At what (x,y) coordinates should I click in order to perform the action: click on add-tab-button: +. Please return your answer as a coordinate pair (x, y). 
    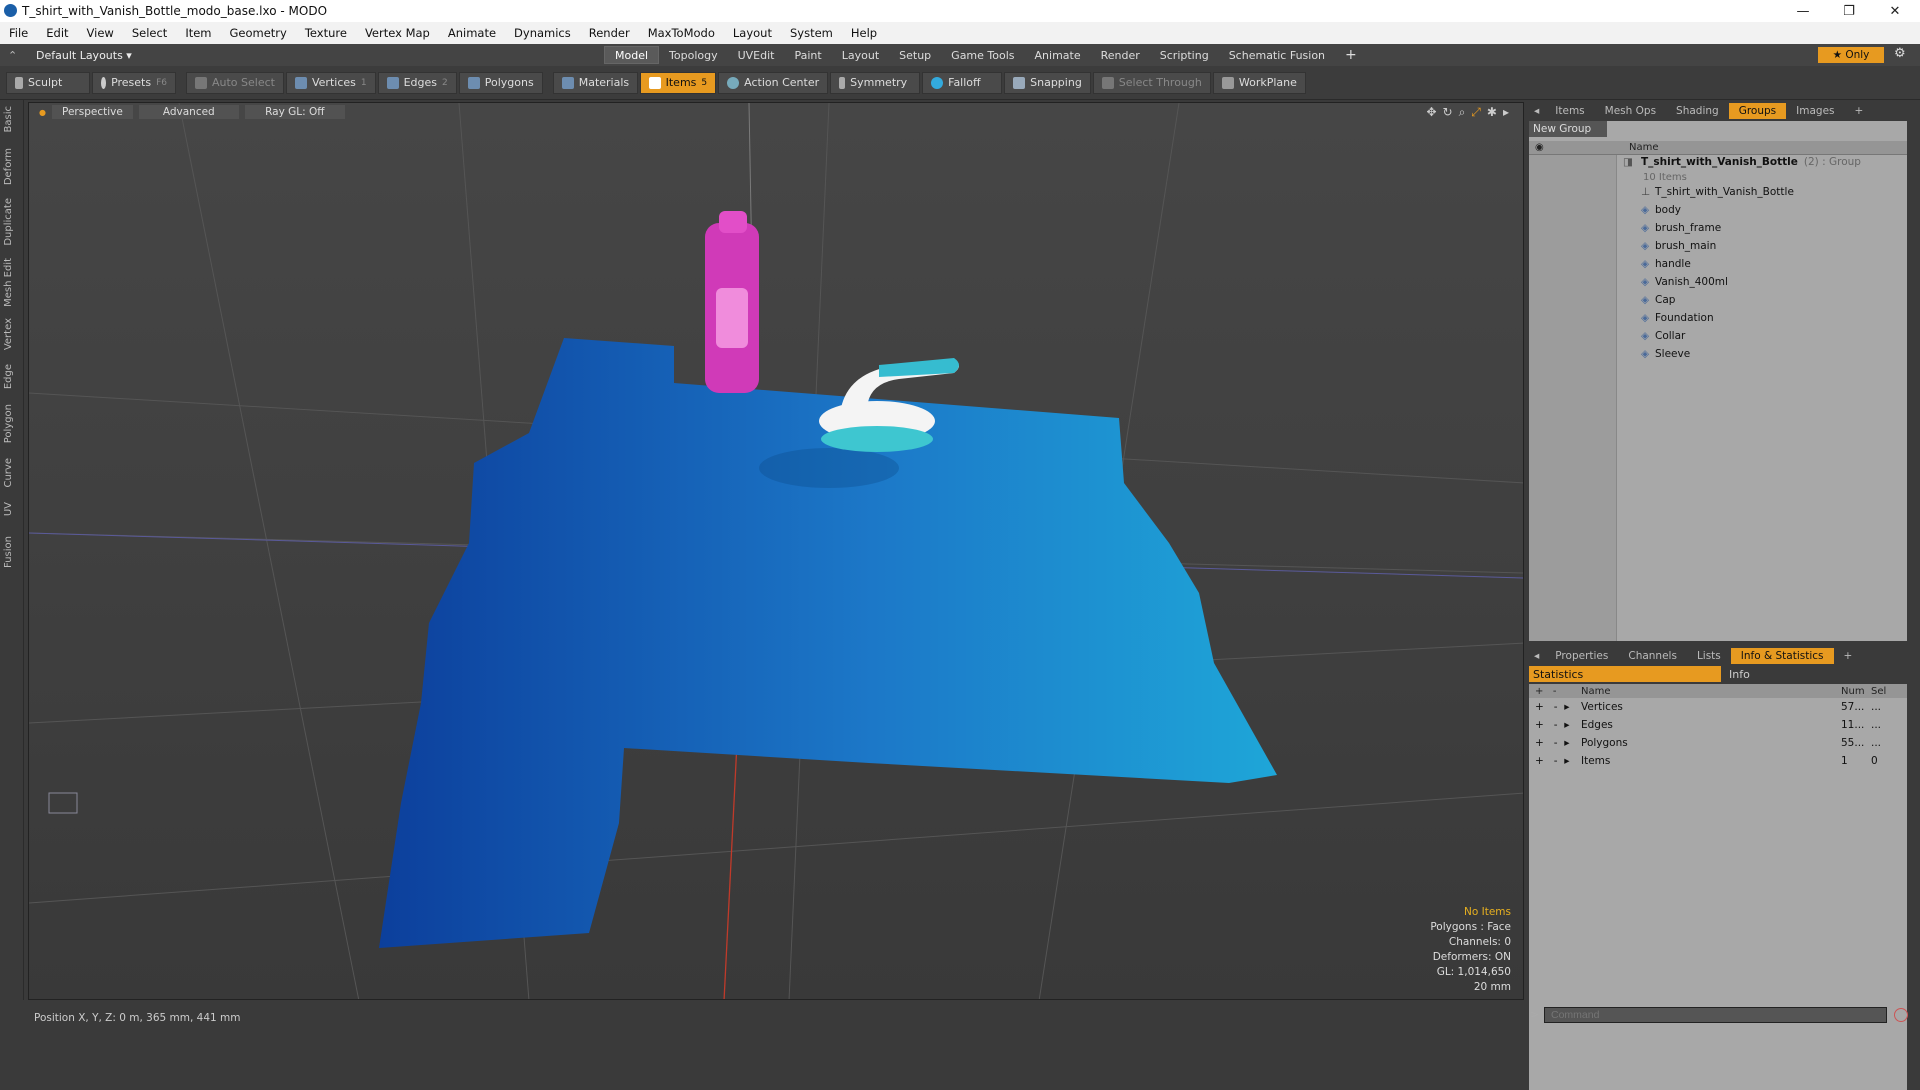
    Looking at the image, I should click on (1351, 55).